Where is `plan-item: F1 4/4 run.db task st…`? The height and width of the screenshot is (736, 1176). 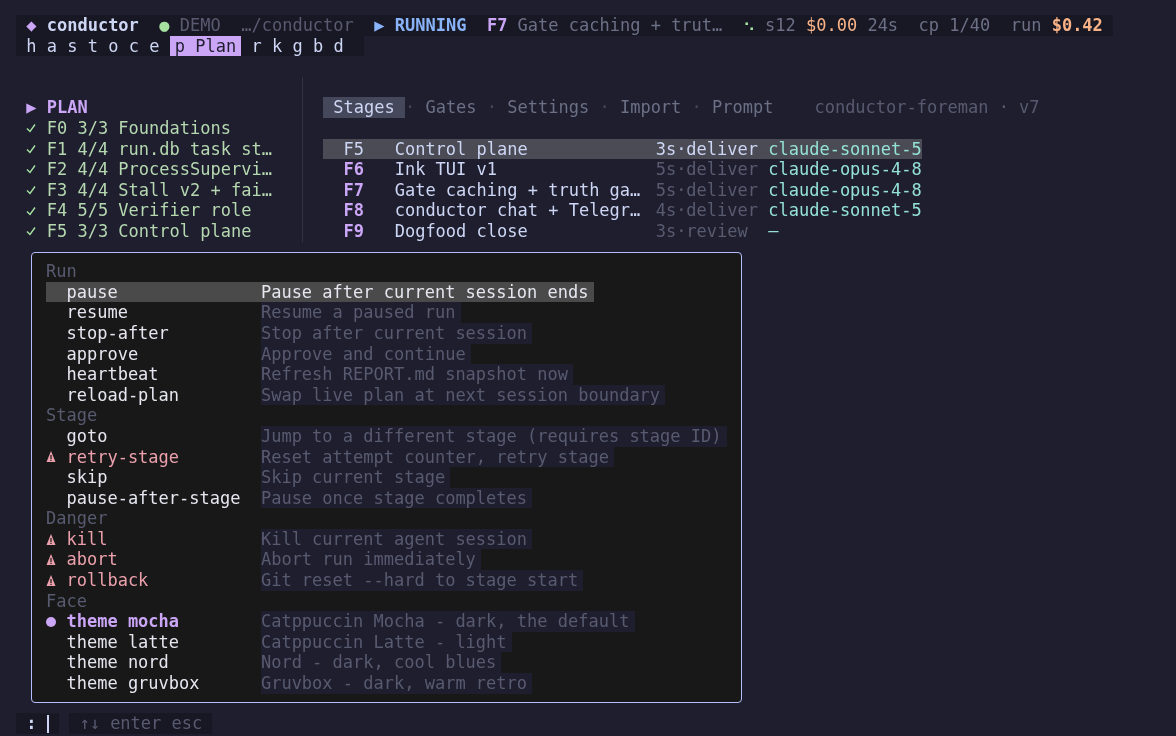
plan-item: F1 4/4 run.db task st… is located at coordinates (159, 149).